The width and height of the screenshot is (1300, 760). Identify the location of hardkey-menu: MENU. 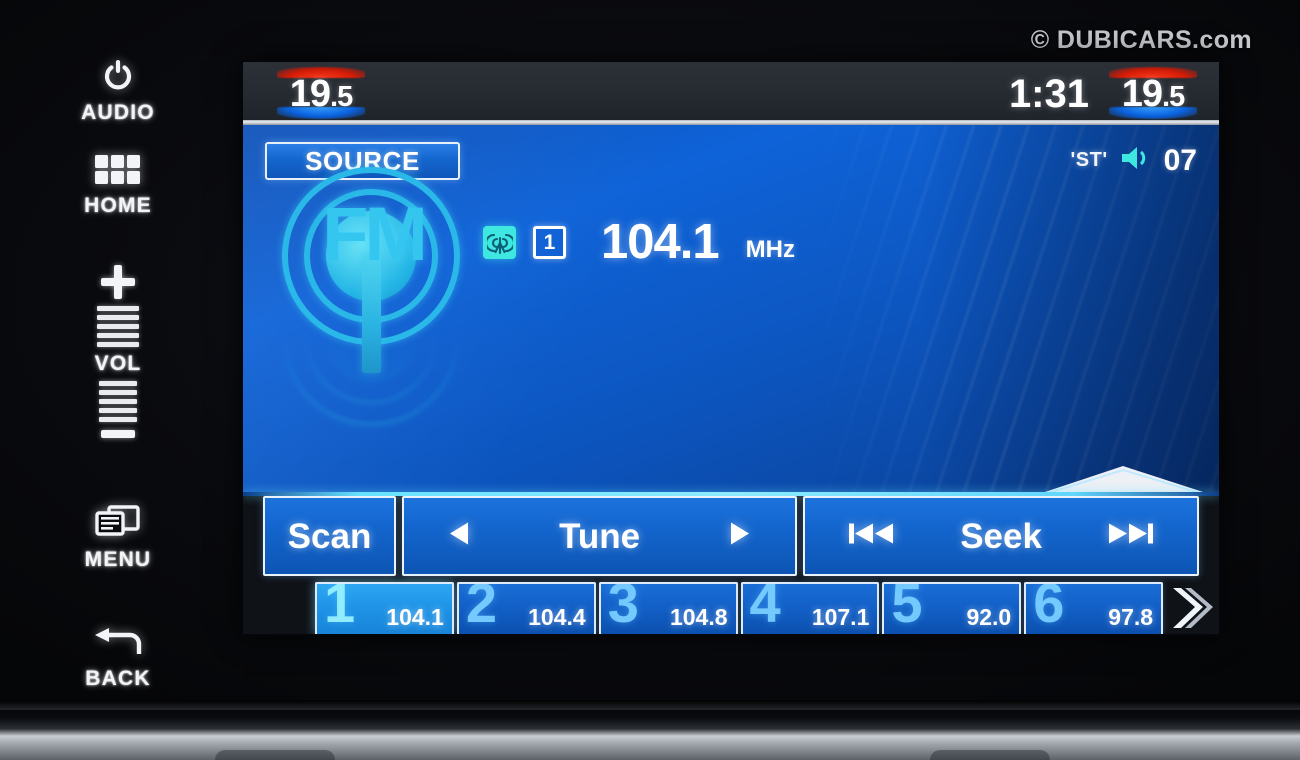
(118, 538).